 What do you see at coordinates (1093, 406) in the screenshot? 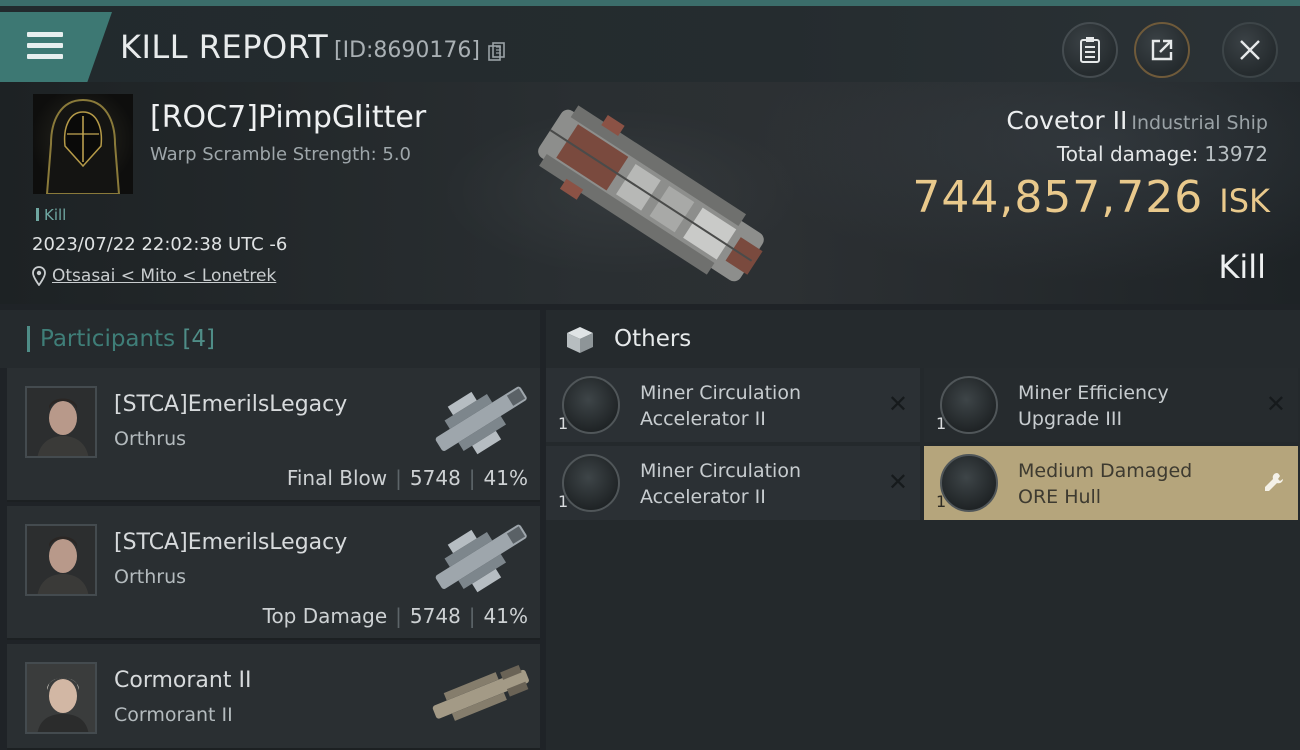
I see `item-name: Miner Efficiency Upgrade III` at bounding box center [1093, 406].